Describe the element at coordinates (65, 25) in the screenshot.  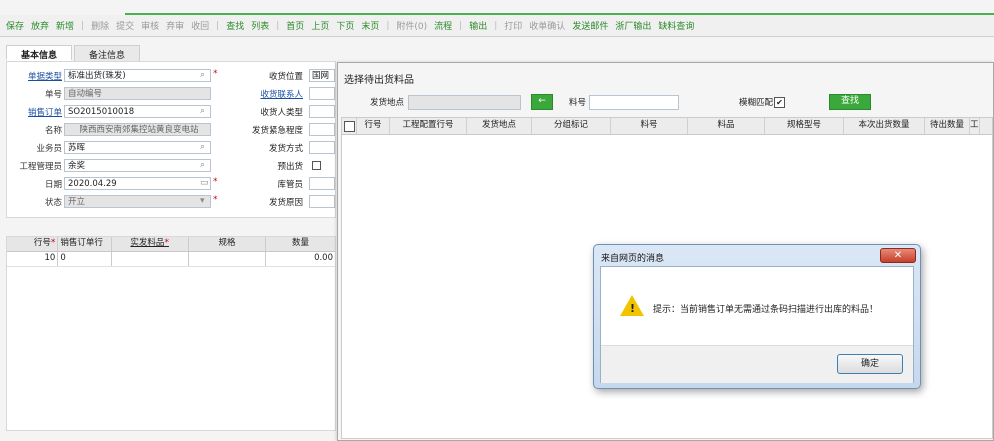
I see `toolbar-button-2: 新增` at that location.